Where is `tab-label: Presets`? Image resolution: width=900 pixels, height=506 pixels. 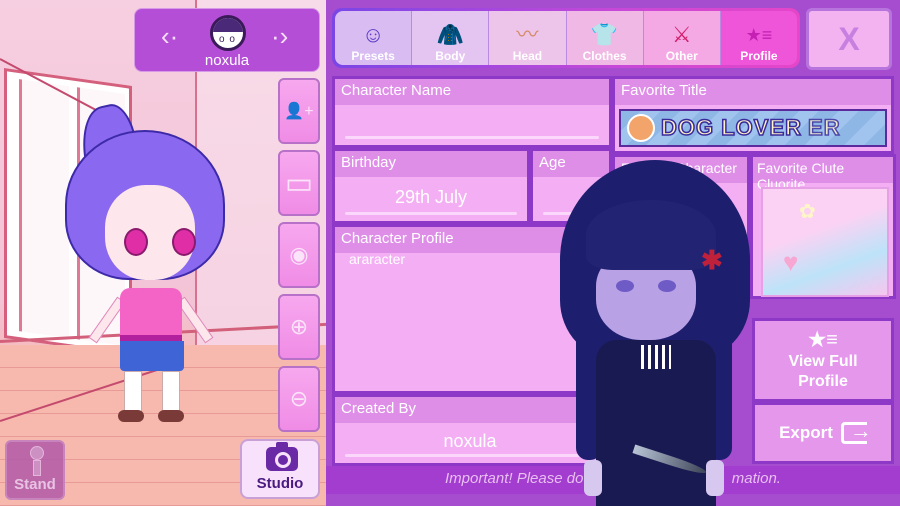 tab-label: Presets is located at coordinates (373, 56).